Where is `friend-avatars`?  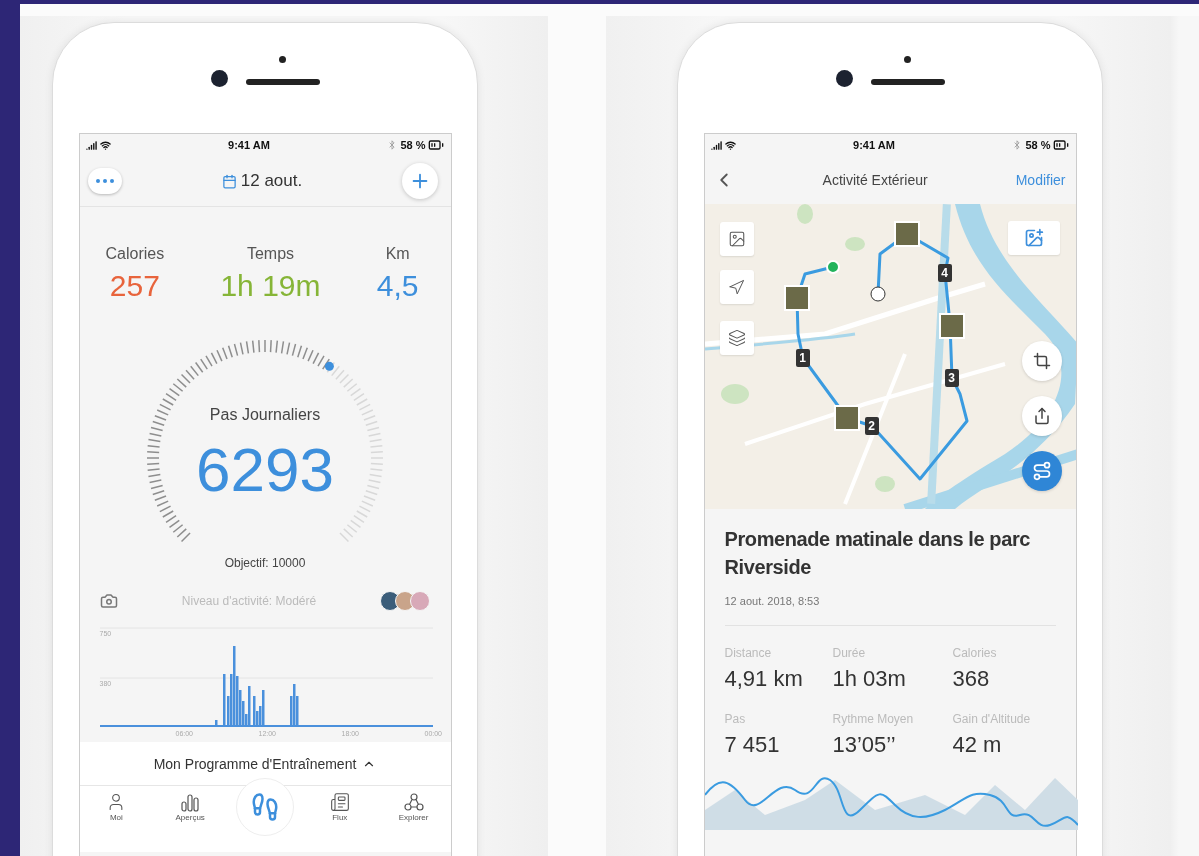 friend-avatars is located at coordinates (405, 601).